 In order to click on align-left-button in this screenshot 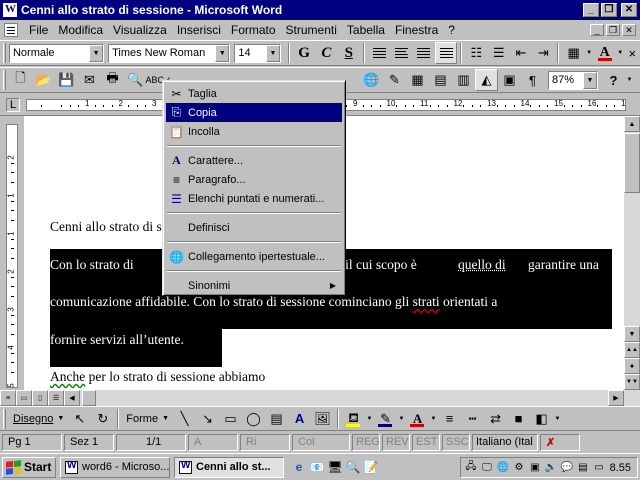, I will do `click(379, 53)`.